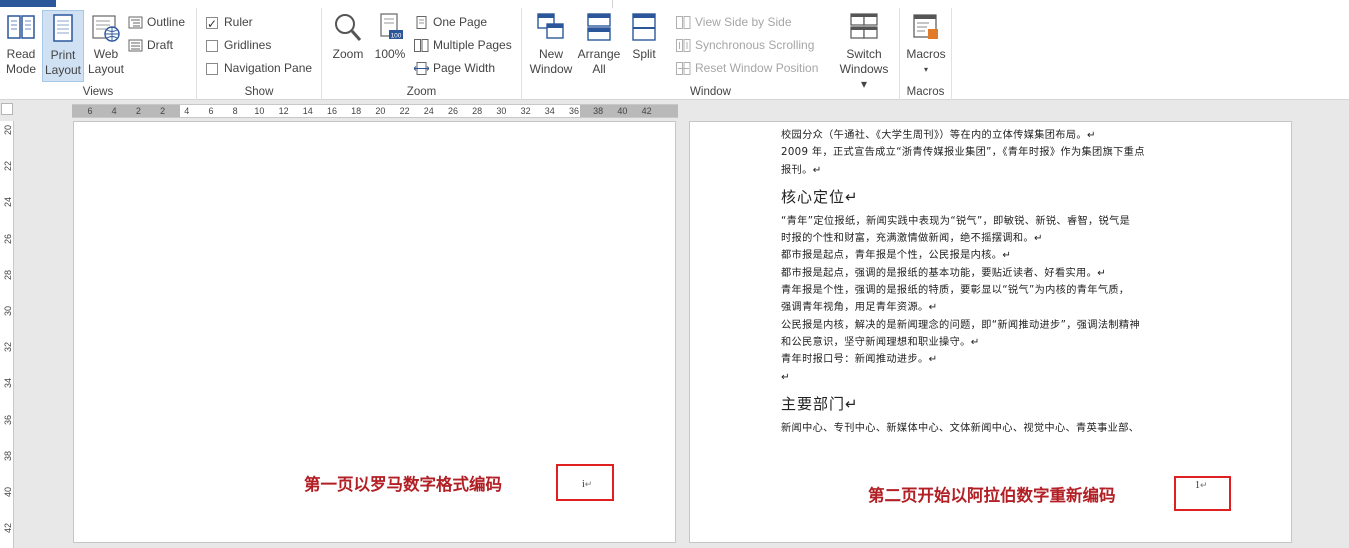 This screenshot has width=1349, height=548. What do you see at coordinates (166, 22) in the screenshot?
I see `outline-label: Outline` at bounding box center [166, 22].